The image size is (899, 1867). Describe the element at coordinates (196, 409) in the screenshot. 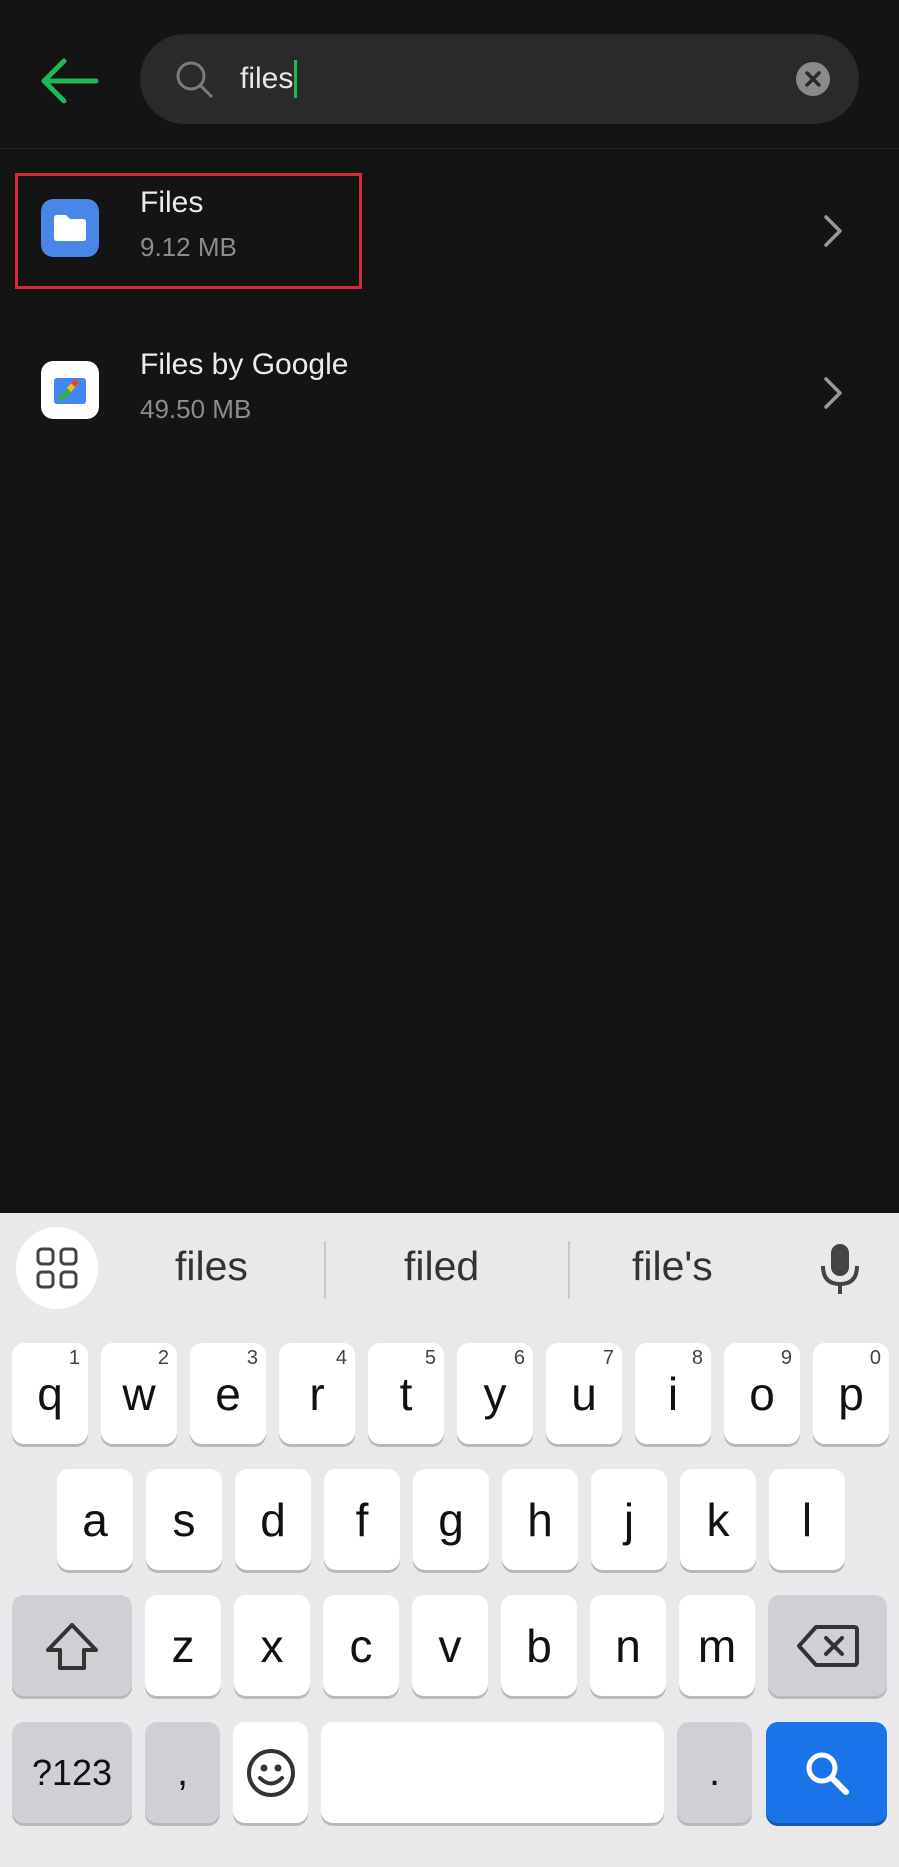

I see `result-size: 49.50 MB` at that location.